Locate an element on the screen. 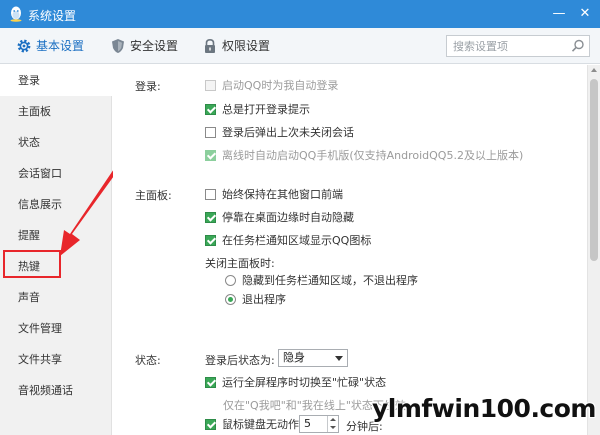 The width and height of the screenshot is (600, 435). hotkey-highlight-box is located at coordinates (32, 264).